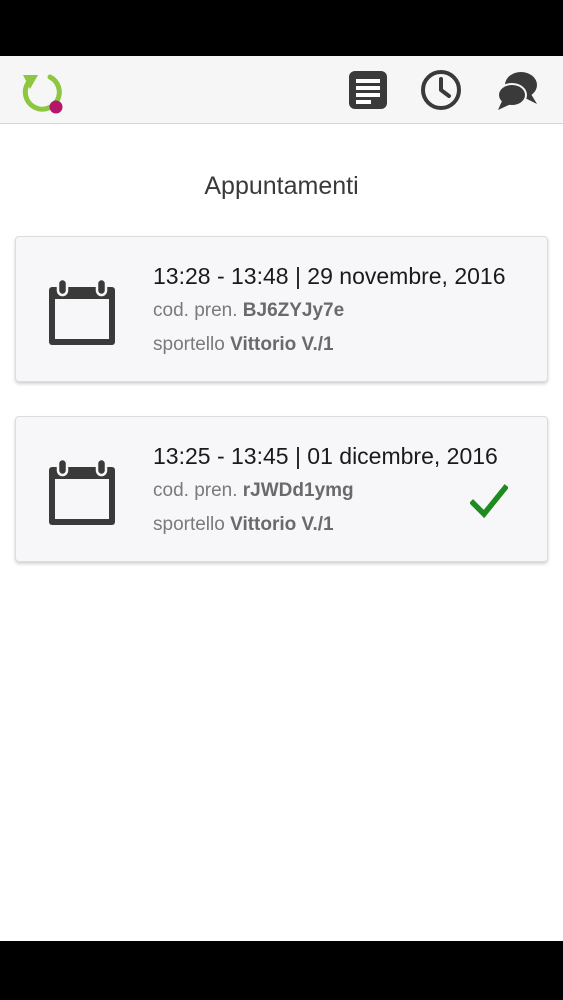 Image resolution: width=563 pixels, height=1000 pixels. Describe the element at coordinates (293, 310) in the screenshot. I see `booking-code: BJ6ZYJy7e` at that location.